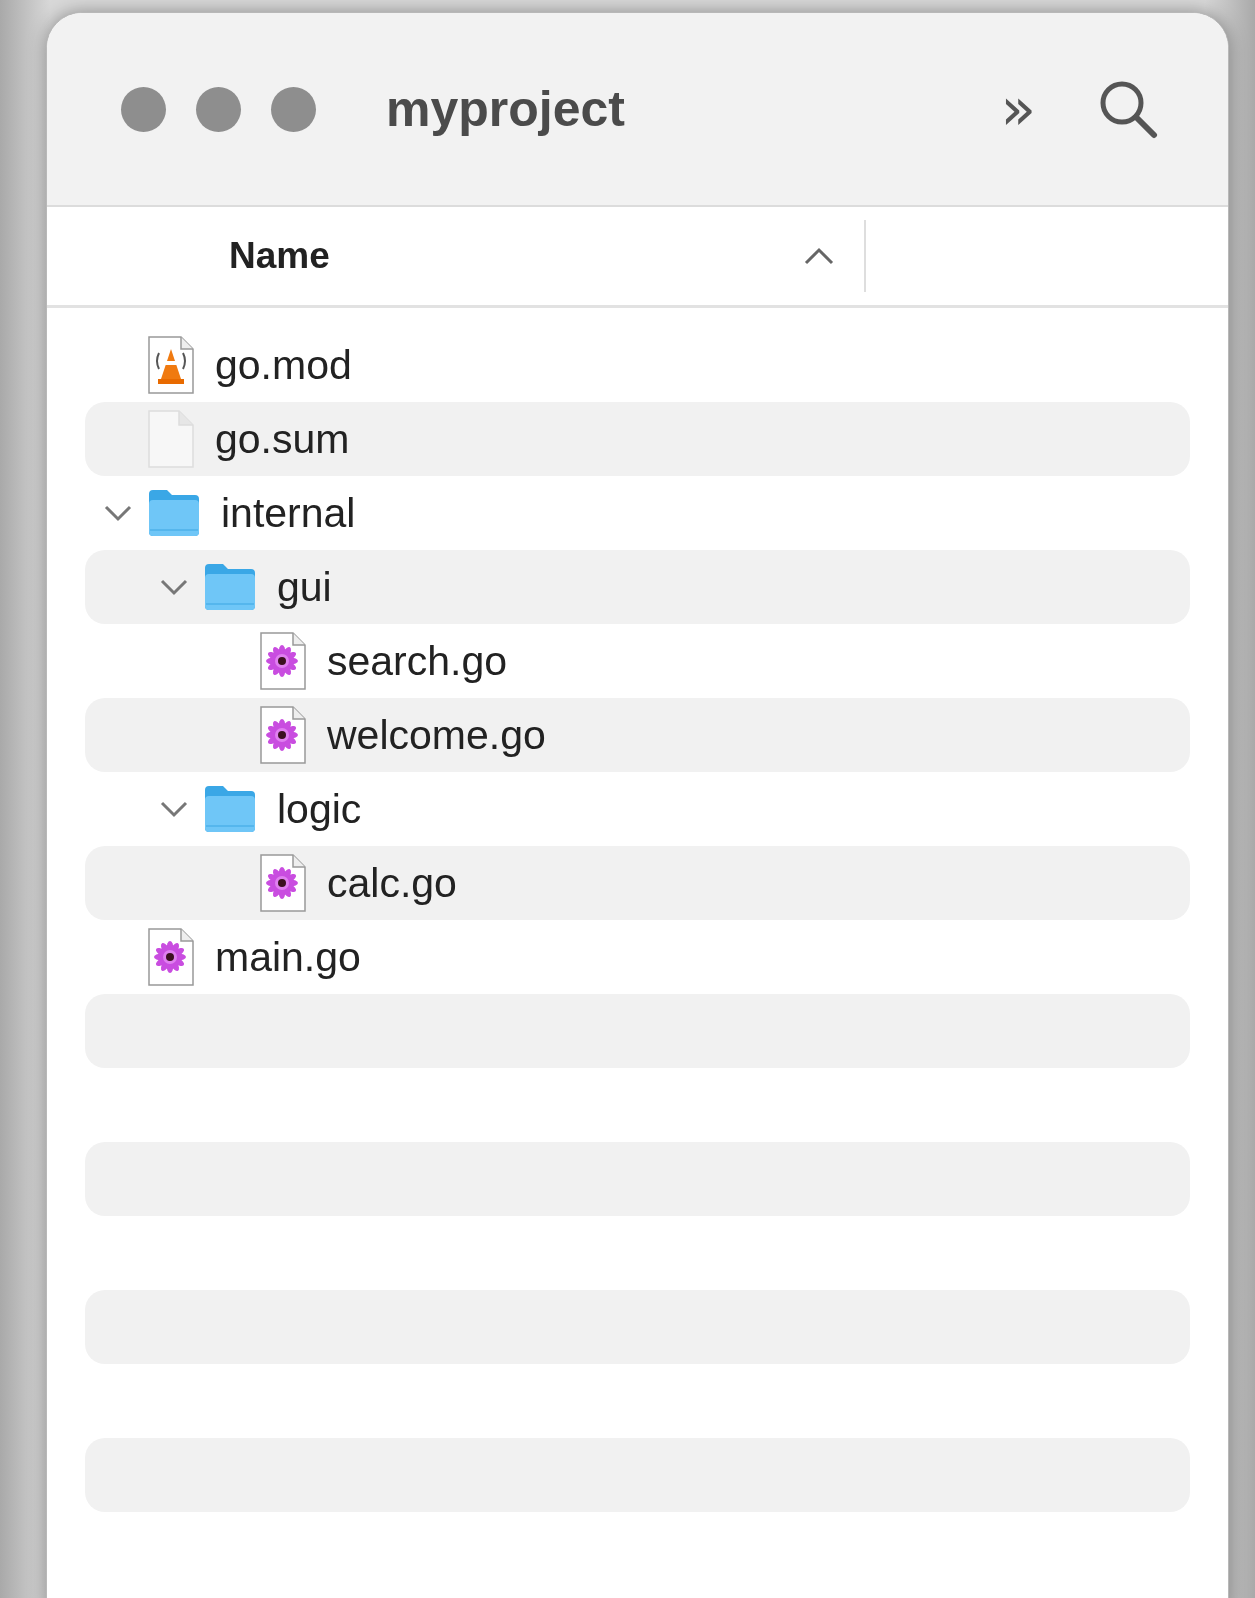  Describe the element at coordinates (637, 809) in the screenshot. I see `file-row: logic` at that location.